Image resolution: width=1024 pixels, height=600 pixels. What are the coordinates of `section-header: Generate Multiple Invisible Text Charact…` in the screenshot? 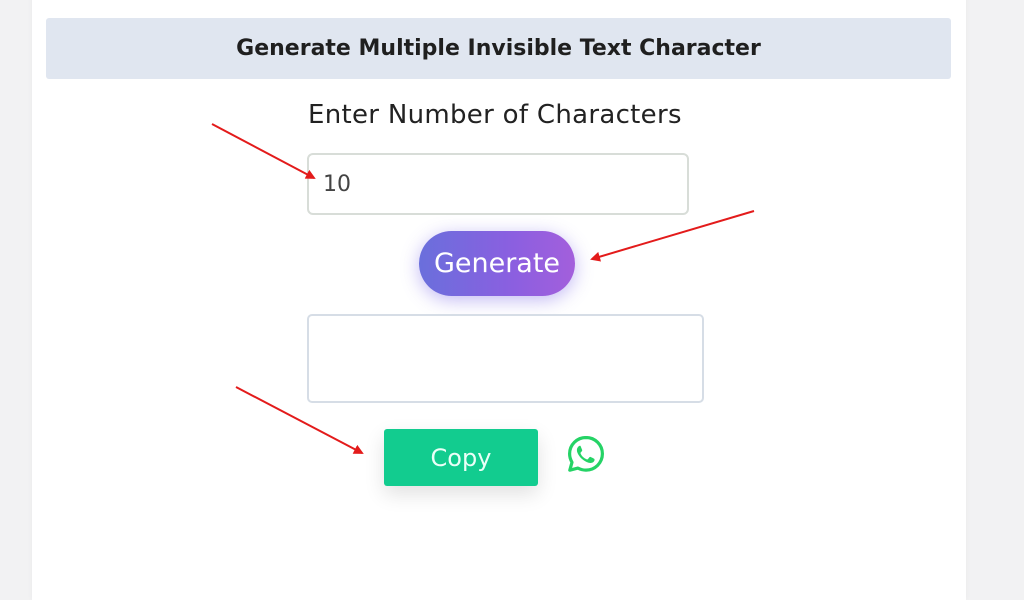 It's located at (498, 48).